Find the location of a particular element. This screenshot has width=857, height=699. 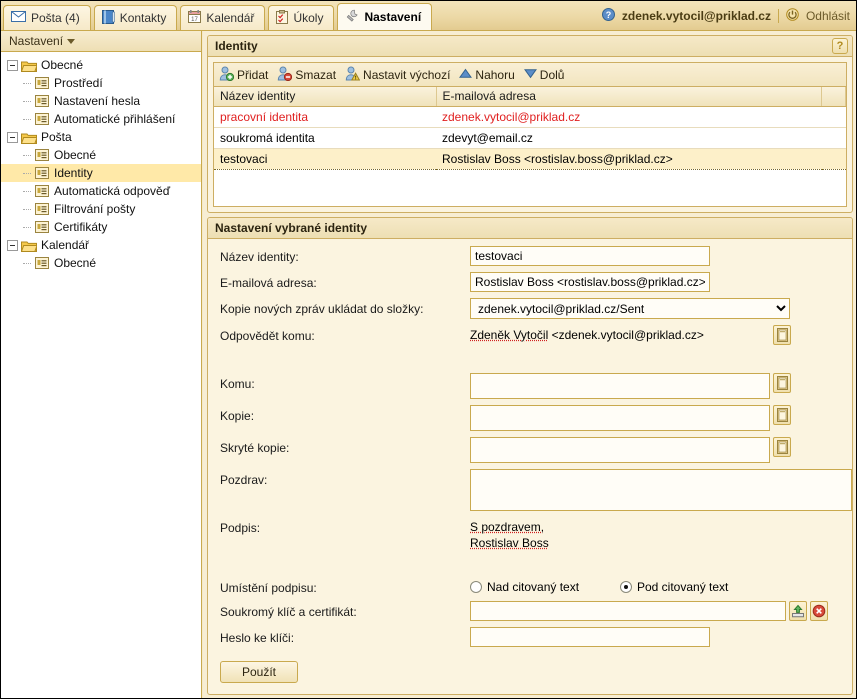

upload-icon is located at coordinates (798, 611).